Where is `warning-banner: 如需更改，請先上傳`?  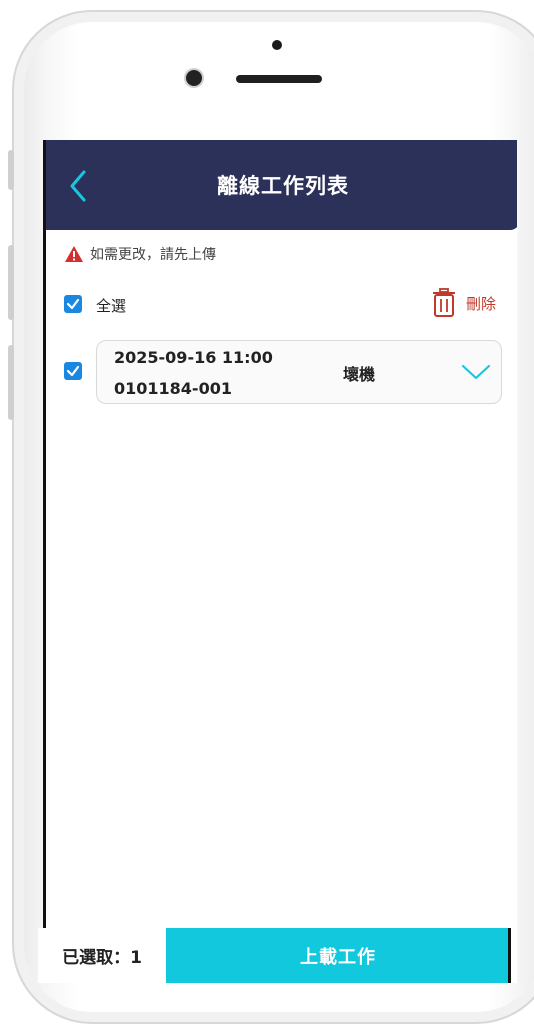 warning-banner: 如需更改，請先上傳 is located at coordinates (140, 254).